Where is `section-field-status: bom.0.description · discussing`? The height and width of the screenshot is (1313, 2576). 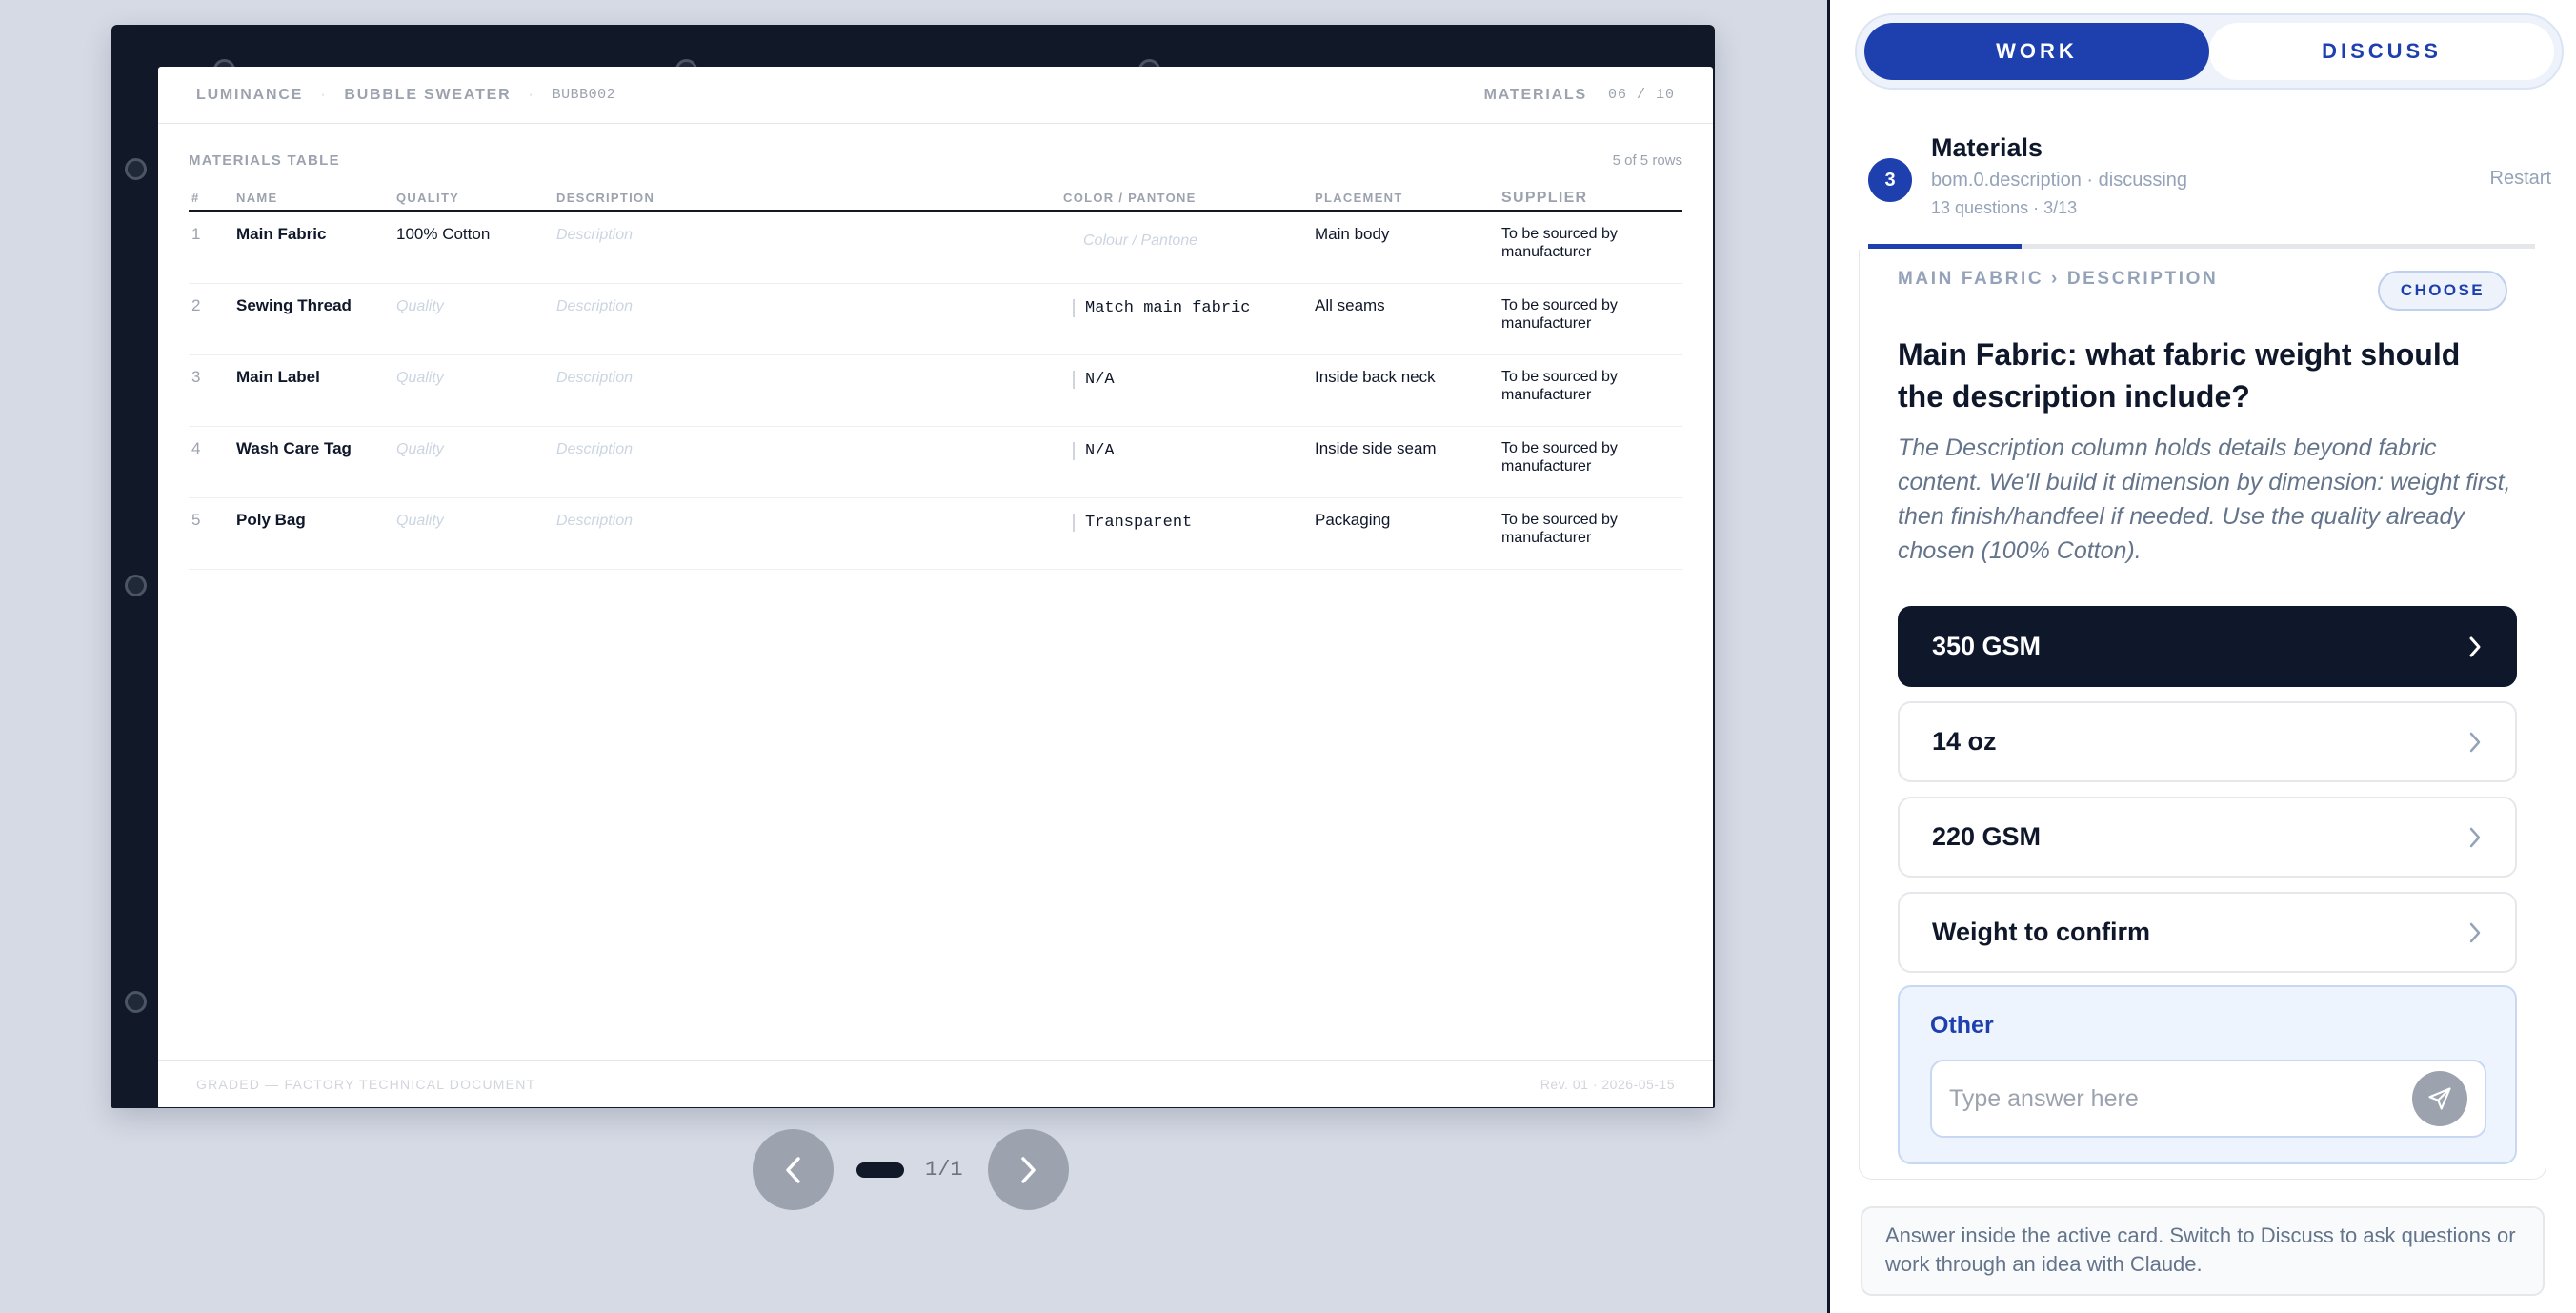
section-field-status: bom.0.description · discussing is located at coordinates (2059, 180).